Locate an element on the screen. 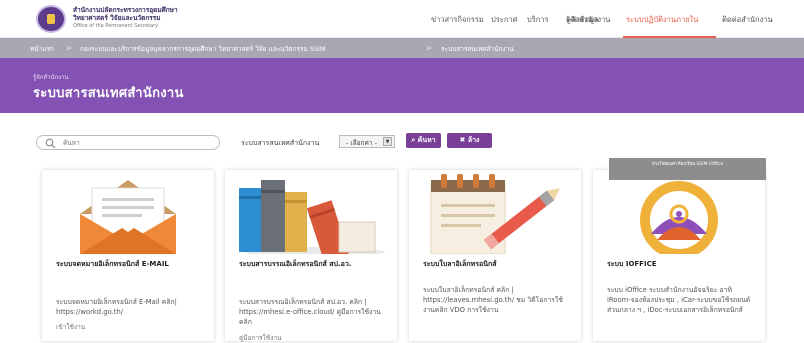 The image size is (804, 343). card-image-caption: ห่วงโซ่คุณค่าห้องเรียน SSIM iOffice is located at coordinates (687, 169).